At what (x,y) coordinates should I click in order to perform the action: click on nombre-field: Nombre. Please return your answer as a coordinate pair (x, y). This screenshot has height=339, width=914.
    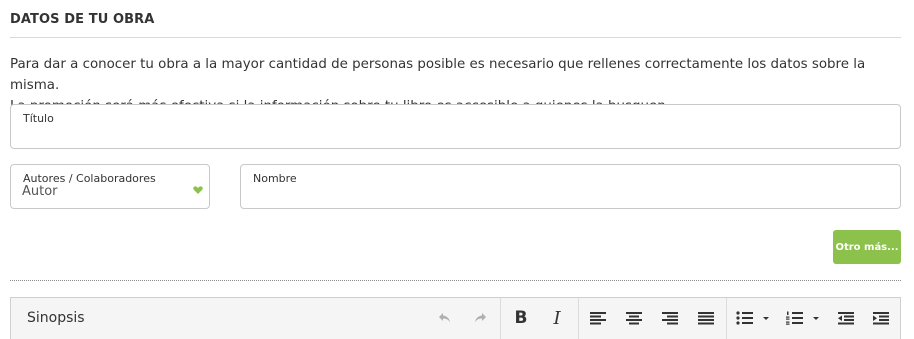
    Looking at the image, I should click on (570, 186).